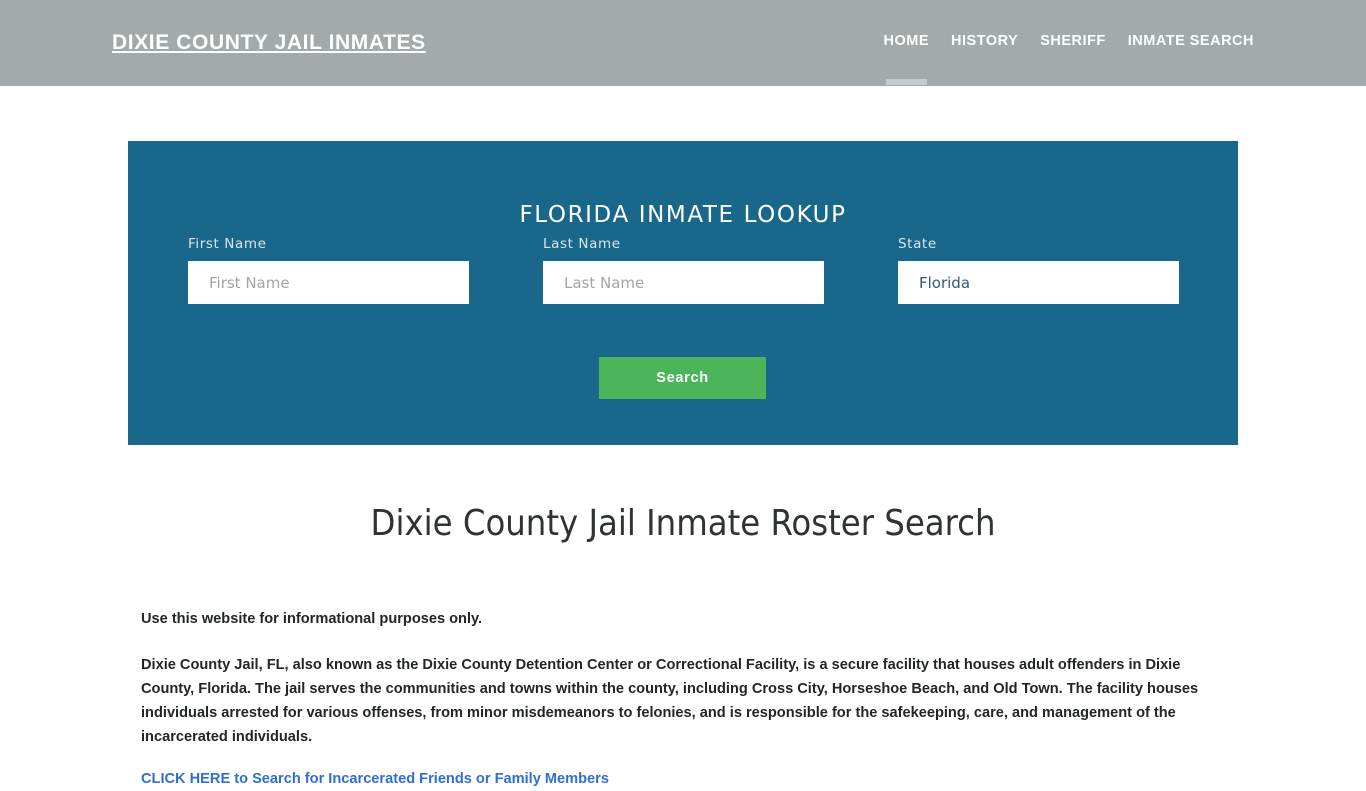 The width and height of the screenshot is (1366, 791). I want to click on last-name-input, so click(683, 282).